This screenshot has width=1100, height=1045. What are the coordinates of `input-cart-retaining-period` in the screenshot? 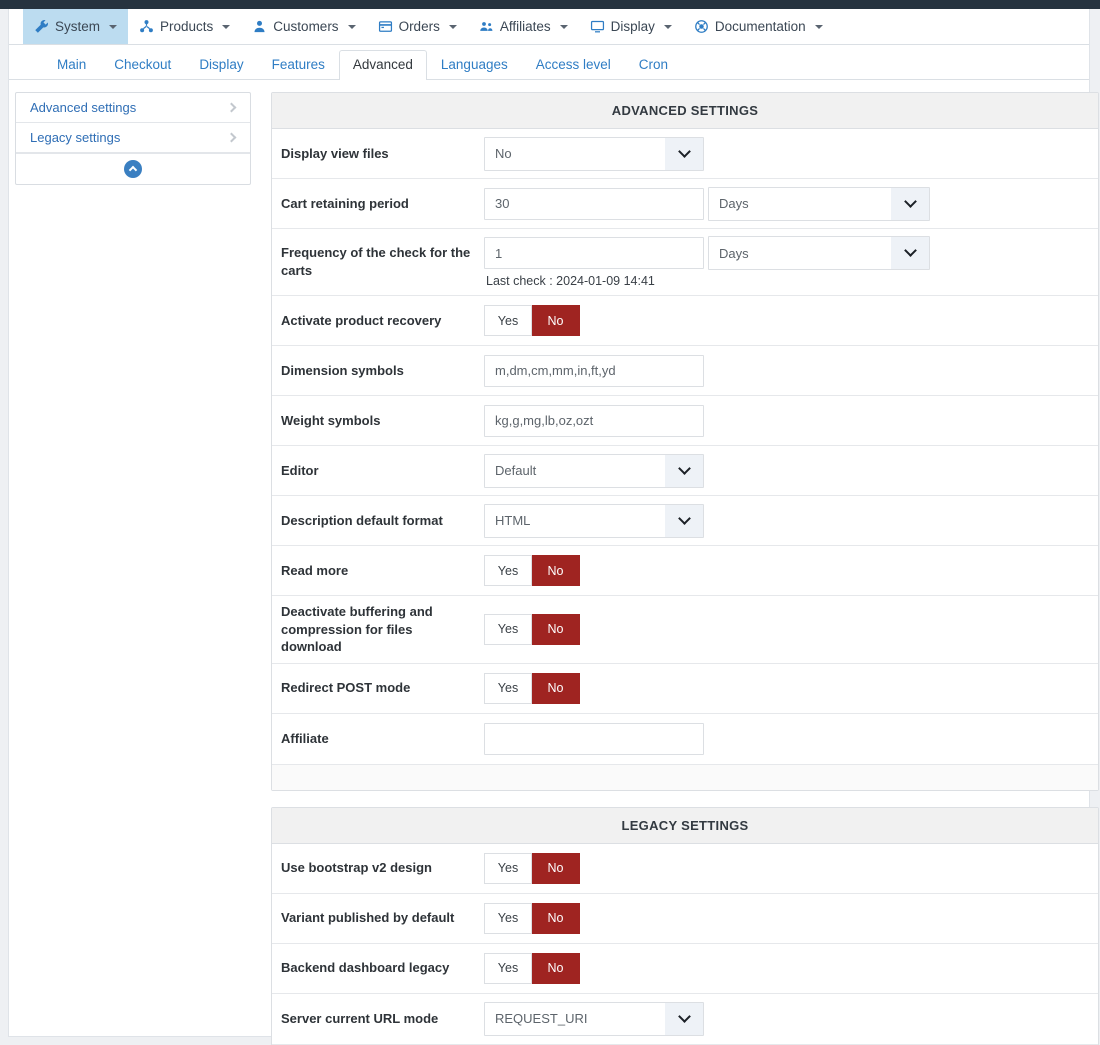 It's located at (594, 203).